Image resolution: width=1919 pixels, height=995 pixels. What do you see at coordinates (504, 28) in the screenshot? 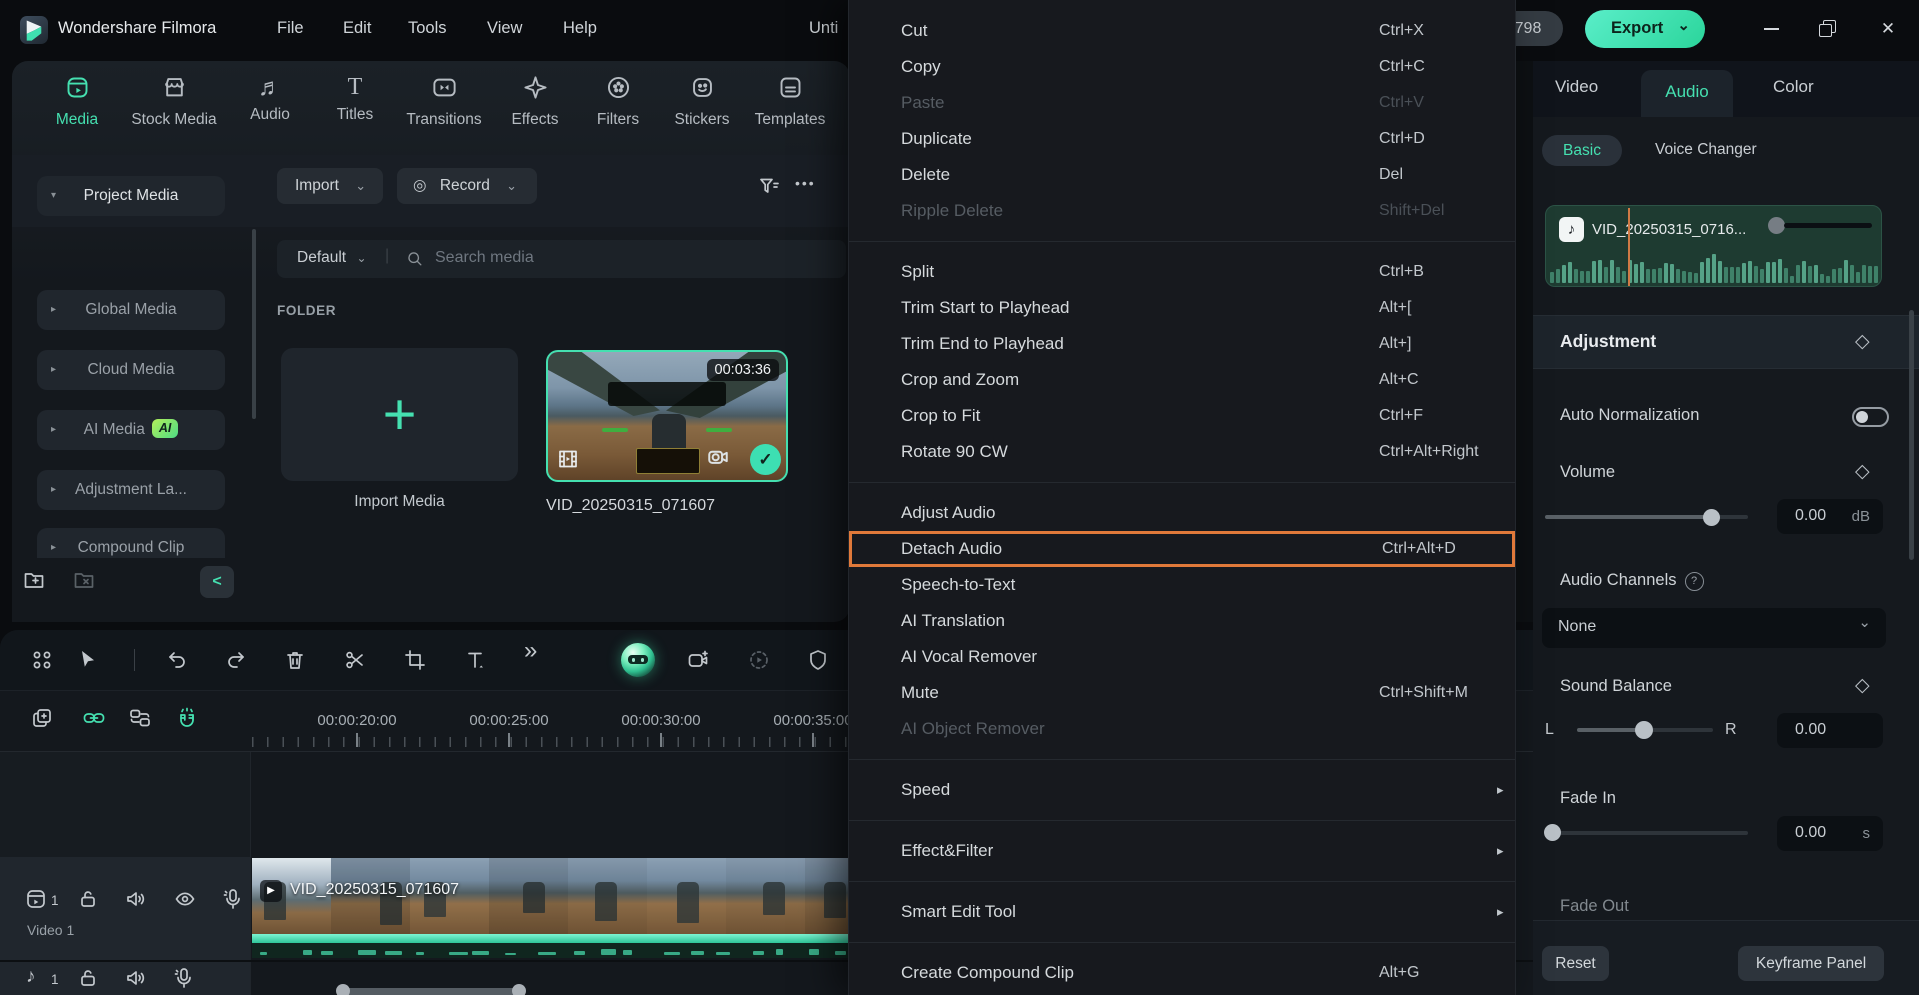
I see `menu-view: View` at bounding box center [504, 28].